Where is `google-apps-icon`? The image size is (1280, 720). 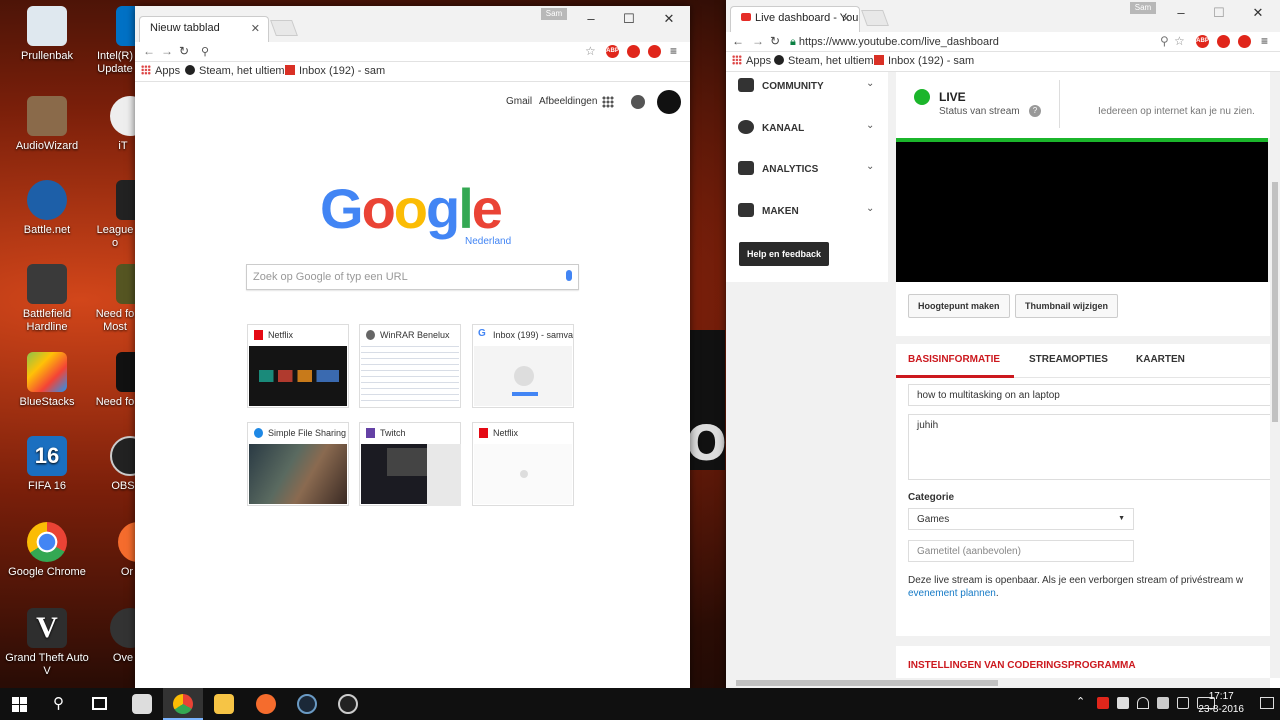
google-apps-icon is located at coordinates (608, 102).